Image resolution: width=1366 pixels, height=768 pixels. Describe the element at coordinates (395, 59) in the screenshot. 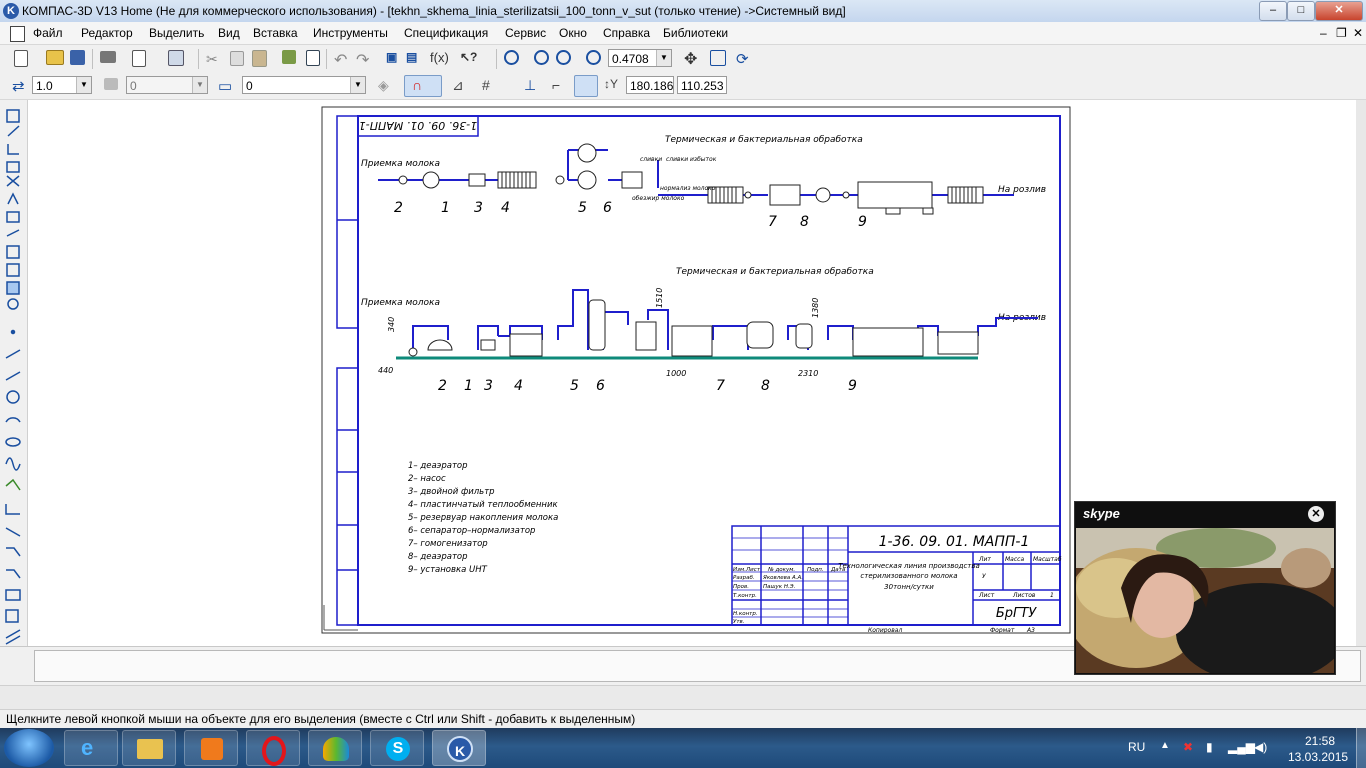

I see `spec-object-icon: ▣` at that location.